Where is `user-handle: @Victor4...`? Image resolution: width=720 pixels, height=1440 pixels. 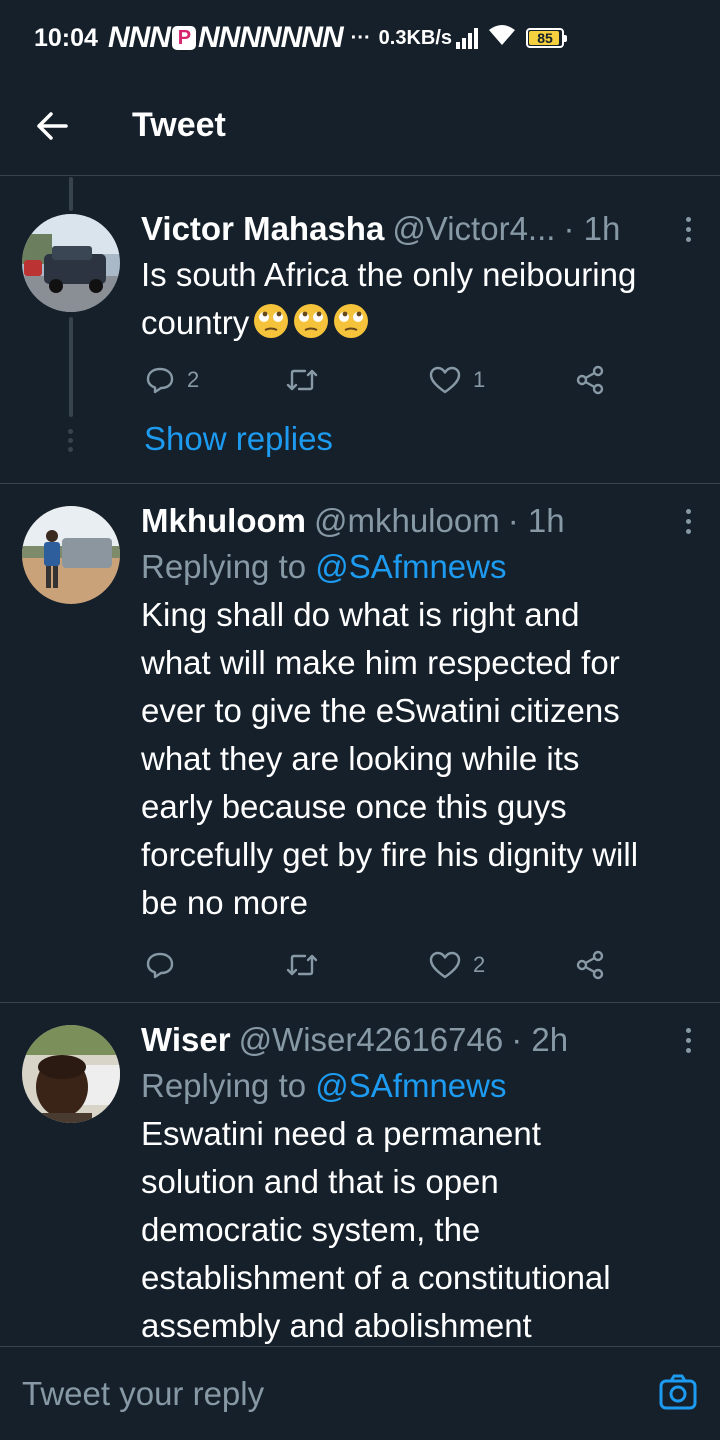 user-handle: @Victor4... is located at coordinates (473, 229).